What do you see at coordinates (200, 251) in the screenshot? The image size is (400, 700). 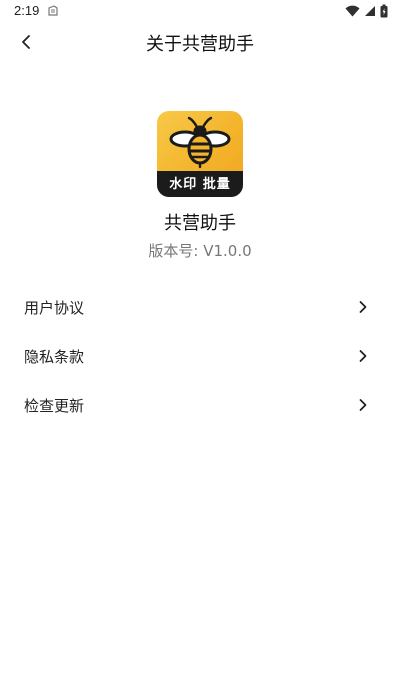 I see `app-version: 版本号: V1.0.0` at bounding box center [200, 251].